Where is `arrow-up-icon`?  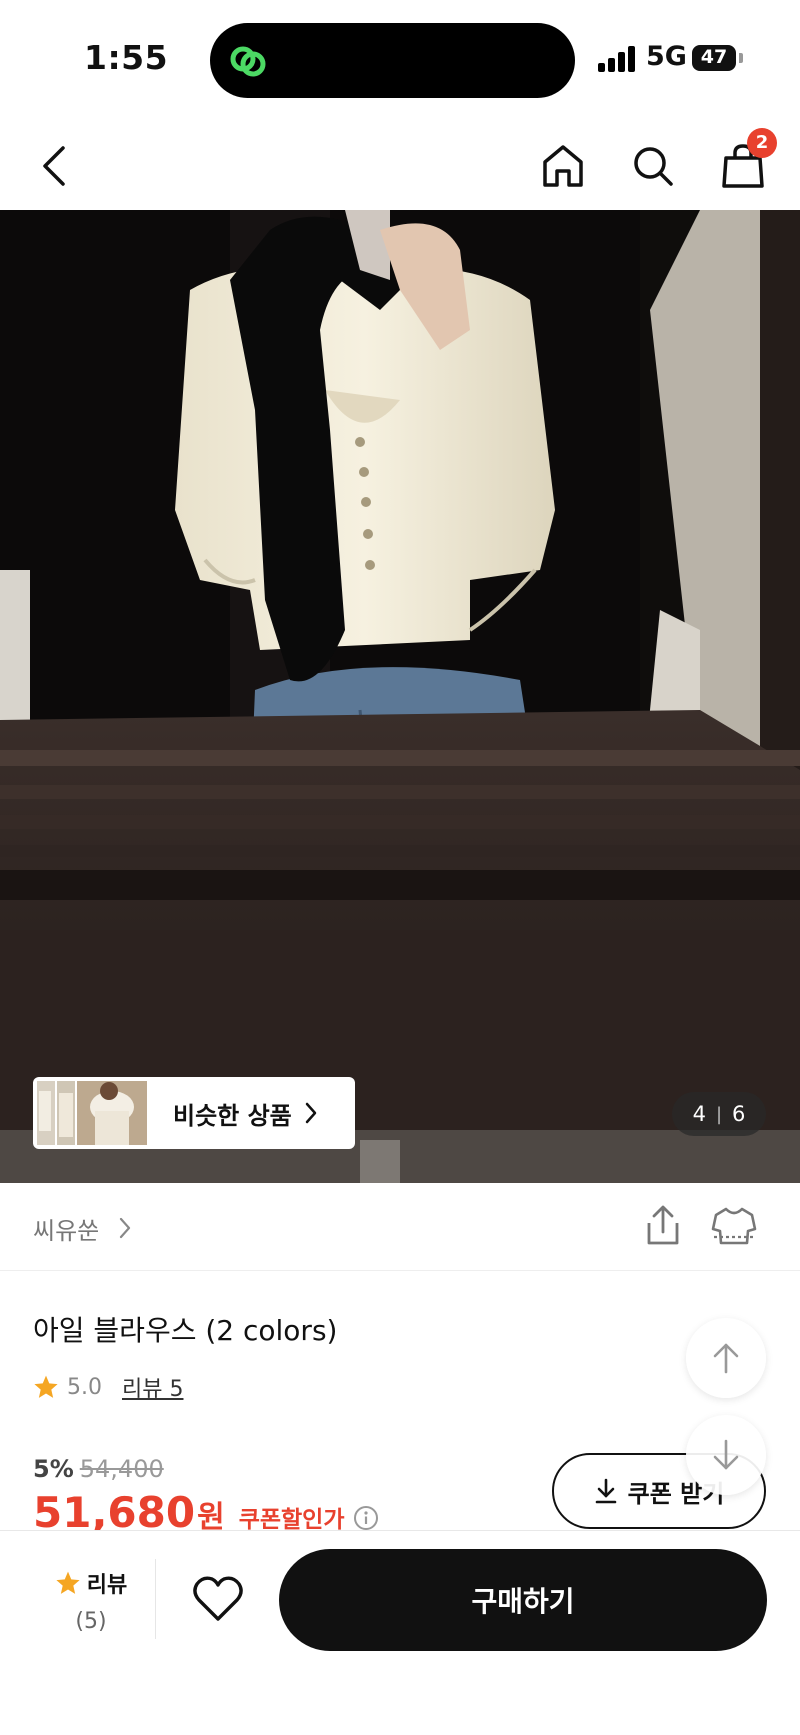 arrow-up-icon is located at coordinates (726, 1358).